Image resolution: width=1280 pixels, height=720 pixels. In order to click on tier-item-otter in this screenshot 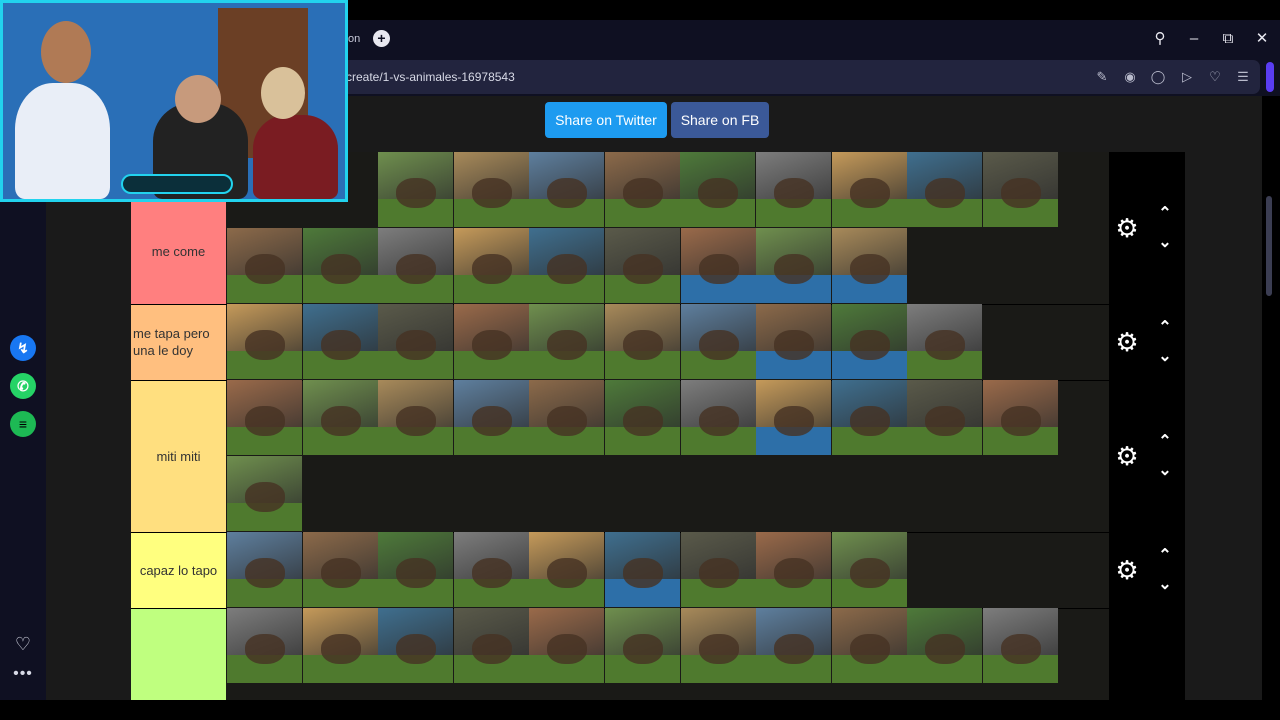, I will do `click(869, 569)`.